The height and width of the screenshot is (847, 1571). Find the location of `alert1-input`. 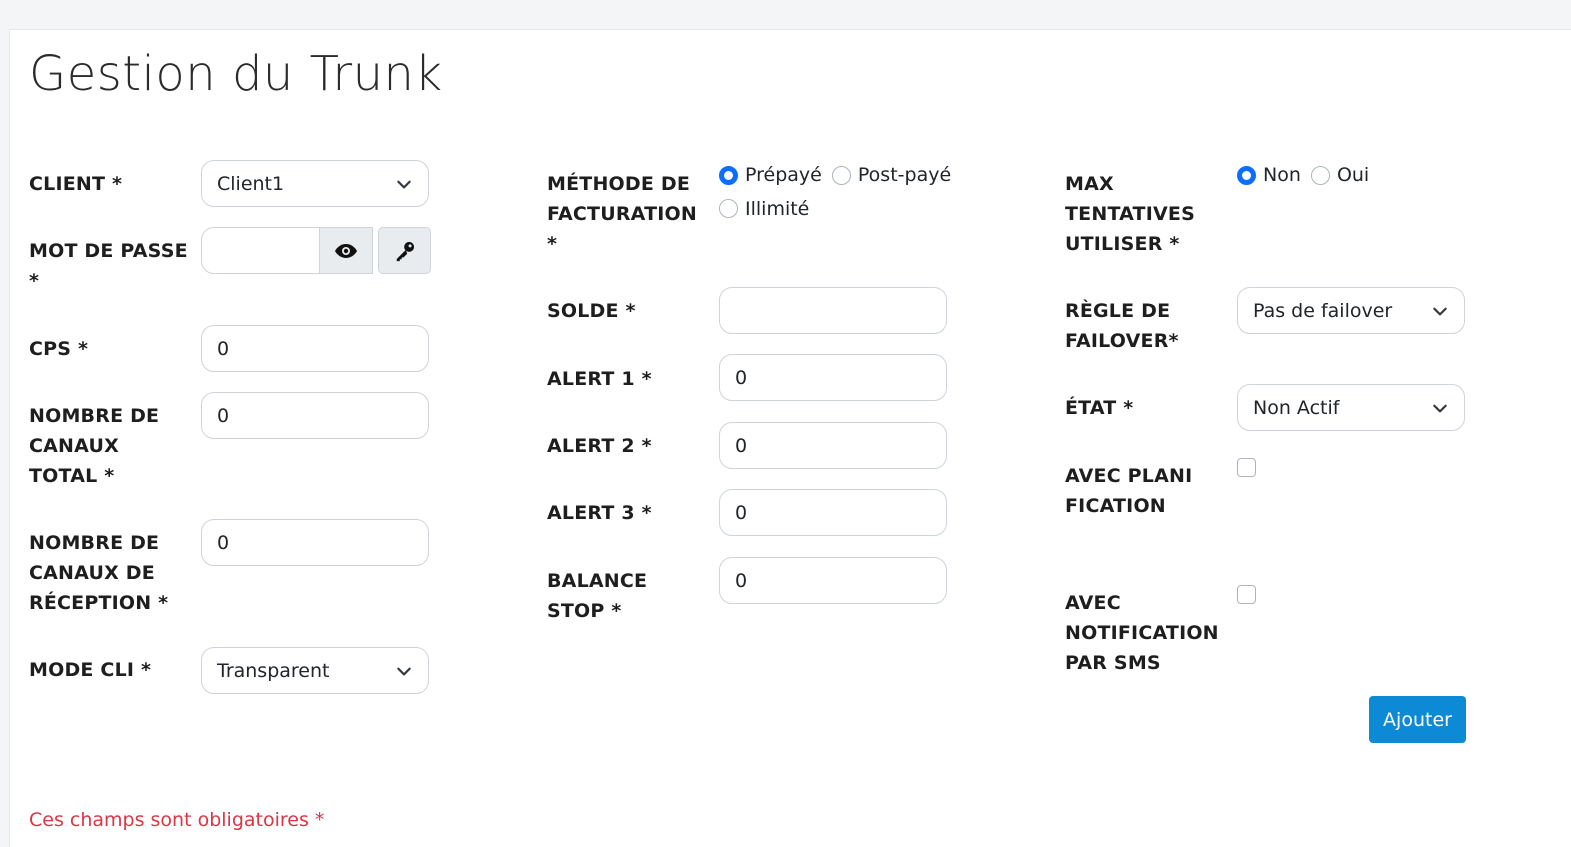

alert1-input is located at coordinates (833, 377).